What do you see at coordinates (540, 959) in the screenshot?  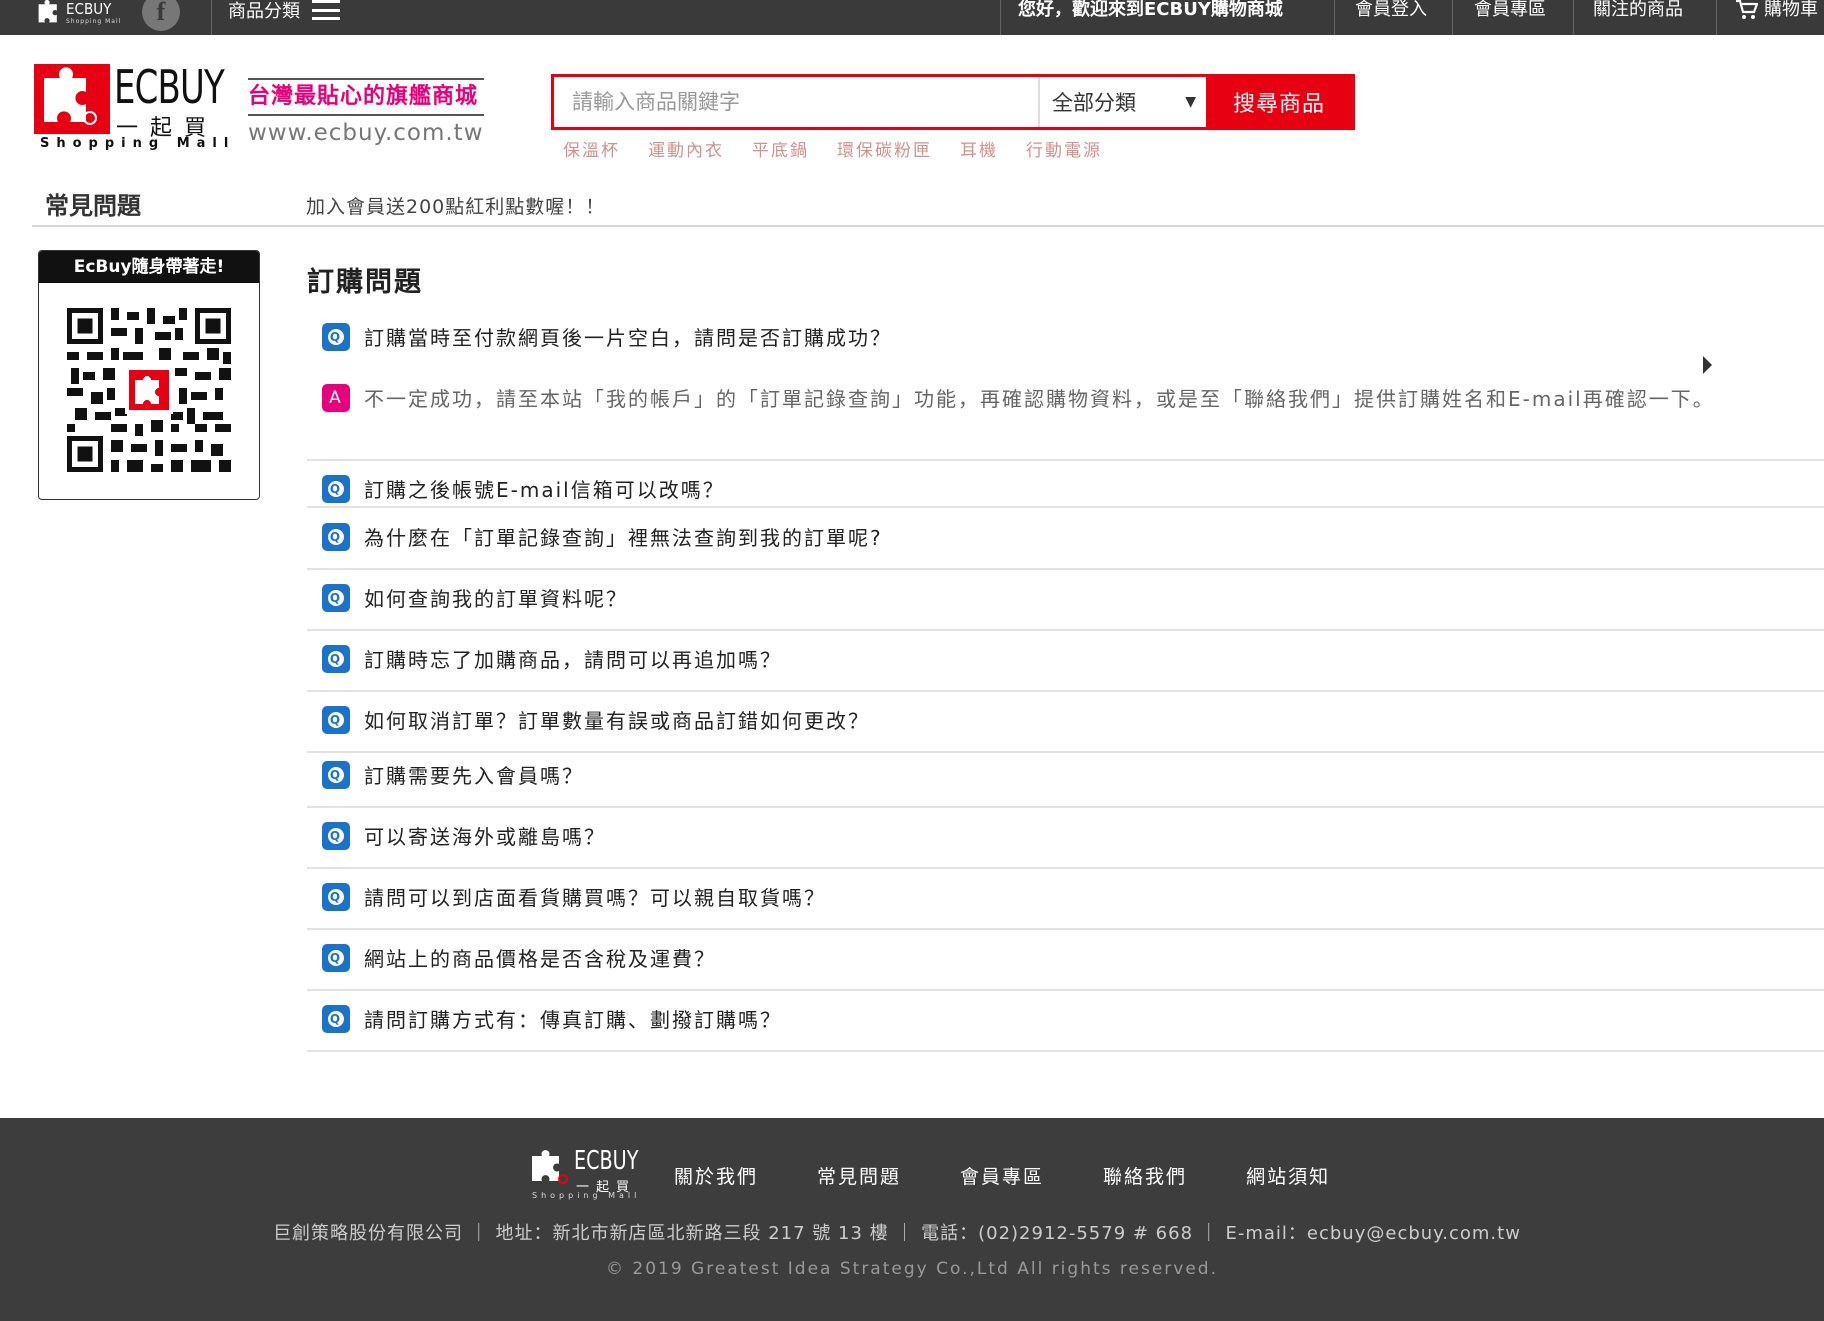 I see `faq-question-text: 網站上的商品價格是否含稅及運費？` at bounding box center [540, 959].